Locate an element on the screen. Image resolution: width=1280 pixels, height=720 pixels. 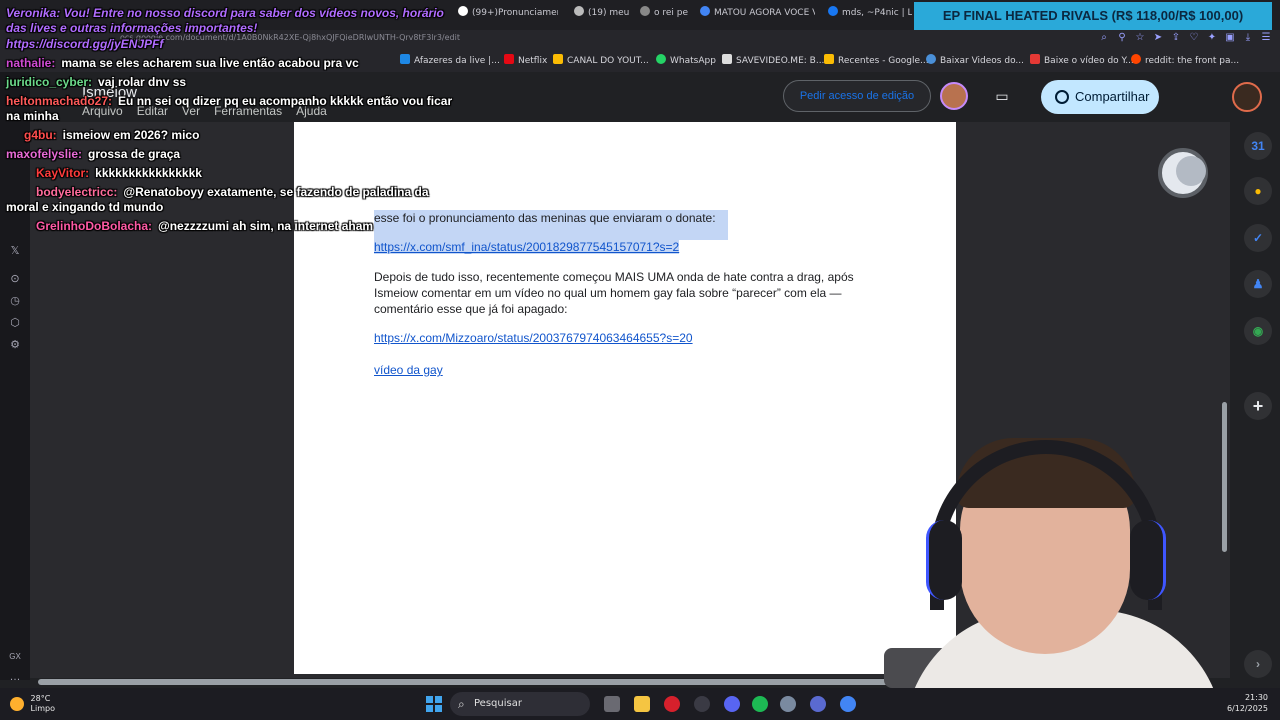
taskbar-search: Pesquisar is located at coordinates (520, 704).